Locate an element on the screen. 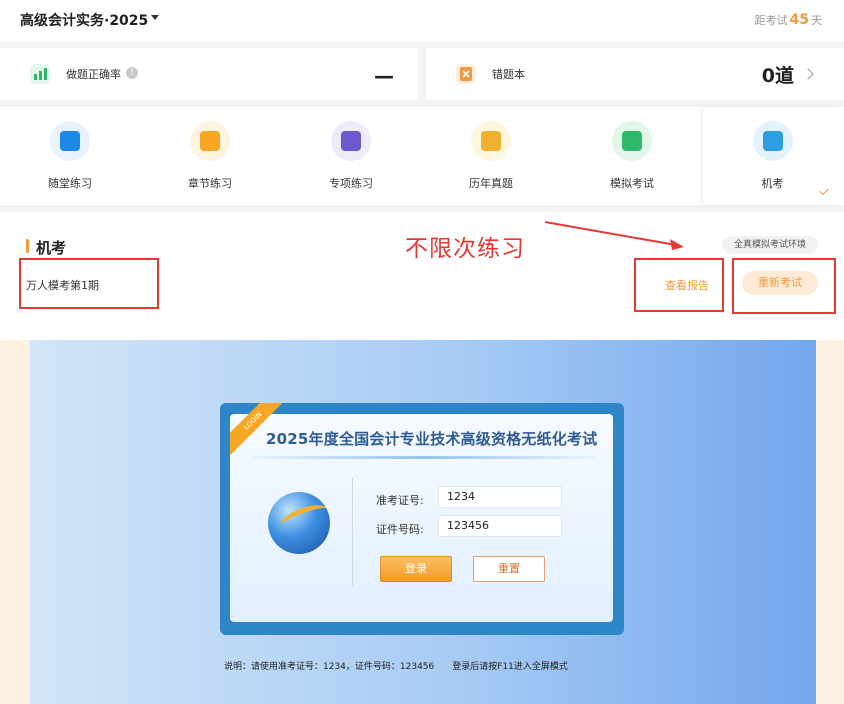 The width and height of the screenshot is (844, 704). fullscreen-tip: 登录后请按F11进入全屏模式 is located at coordinates (510, 667).